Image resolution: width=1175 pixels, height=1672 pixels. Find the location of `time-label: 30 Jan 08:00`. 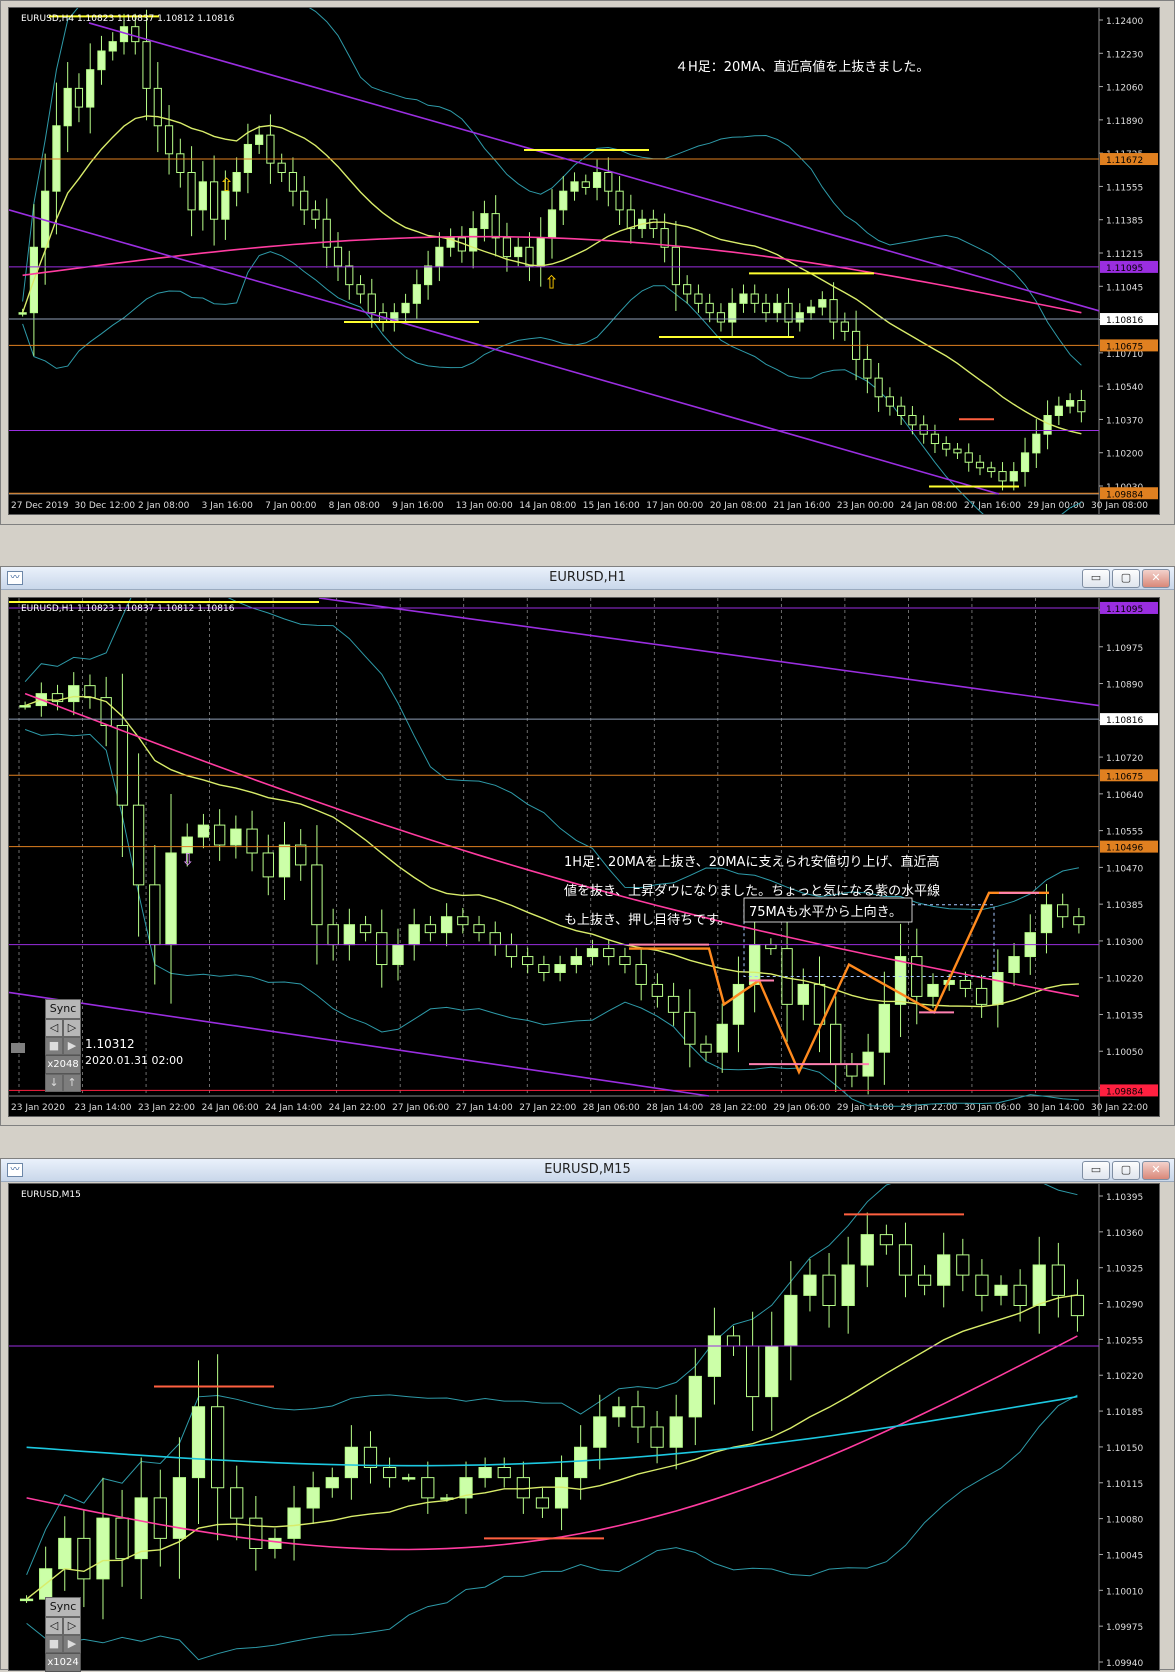

time-label: 30 Jan 08:00 is located at coordinates (1119, 506).